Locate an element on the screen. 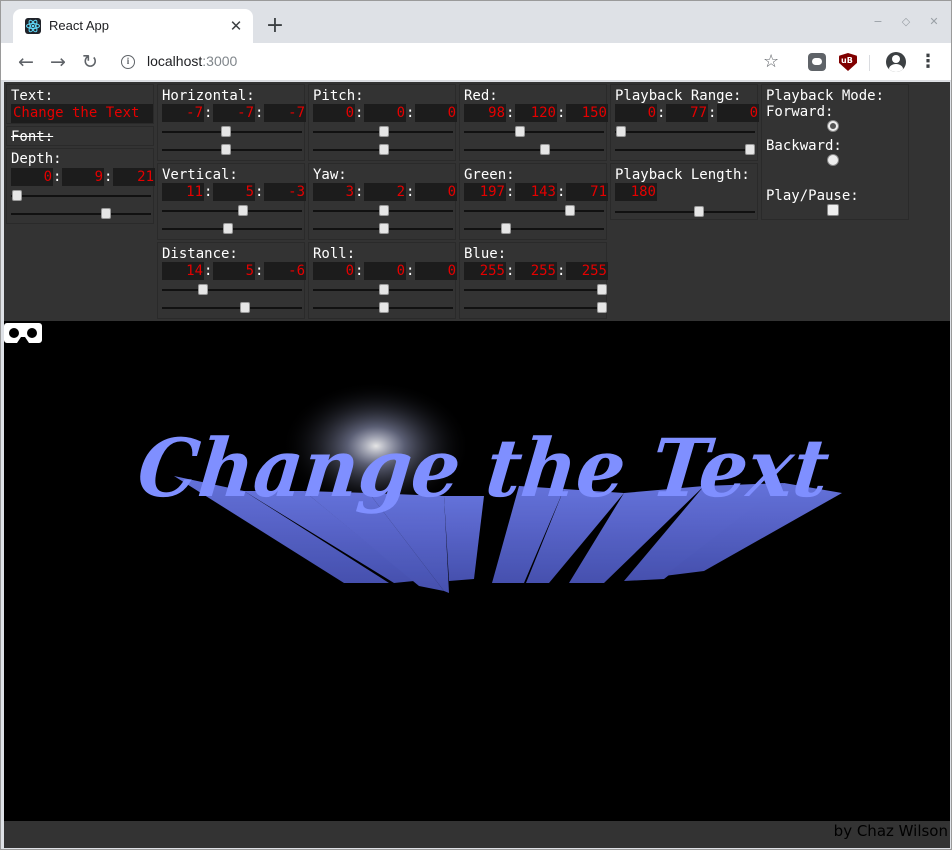  roll-value-1-input: 0 is located at coordinates (334, 271).